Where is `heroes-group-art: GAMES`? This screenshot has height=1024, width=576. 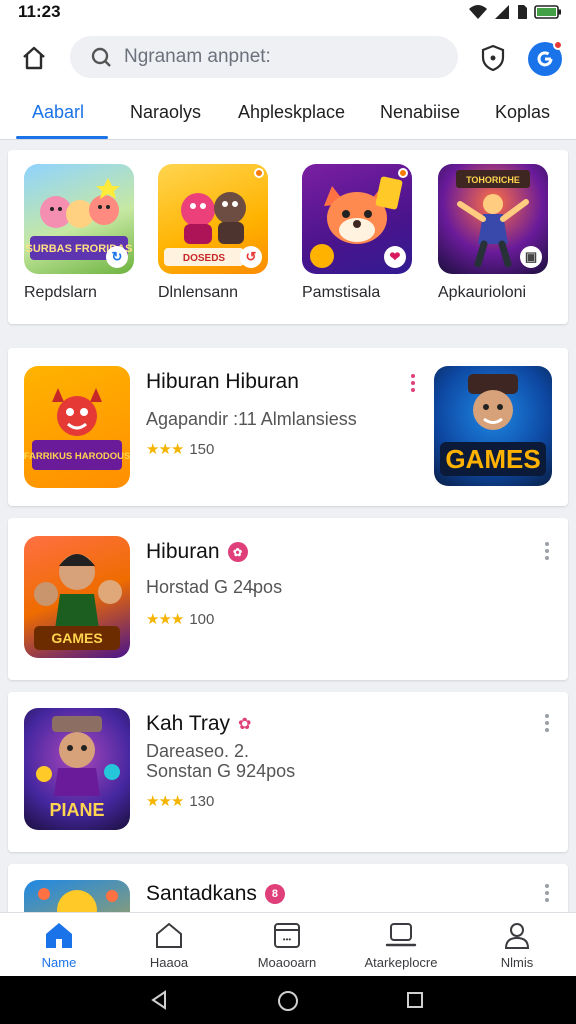 heroes-group-art: GAMES is located at coordinates (78, 602).